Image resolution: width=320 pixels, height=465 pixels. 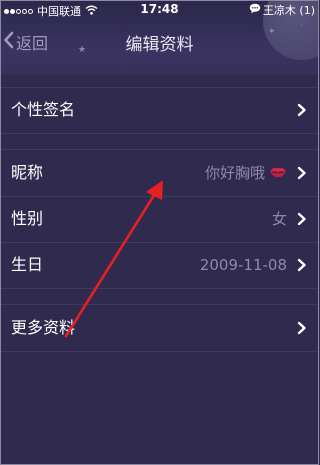 I want to click on gender-label: 性别, so click(x=27, y=218).